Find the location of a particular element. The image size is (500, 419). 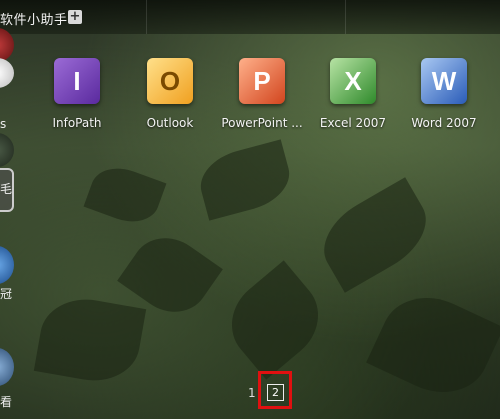

app-label: Outlook is located at coordinates (170, 123).